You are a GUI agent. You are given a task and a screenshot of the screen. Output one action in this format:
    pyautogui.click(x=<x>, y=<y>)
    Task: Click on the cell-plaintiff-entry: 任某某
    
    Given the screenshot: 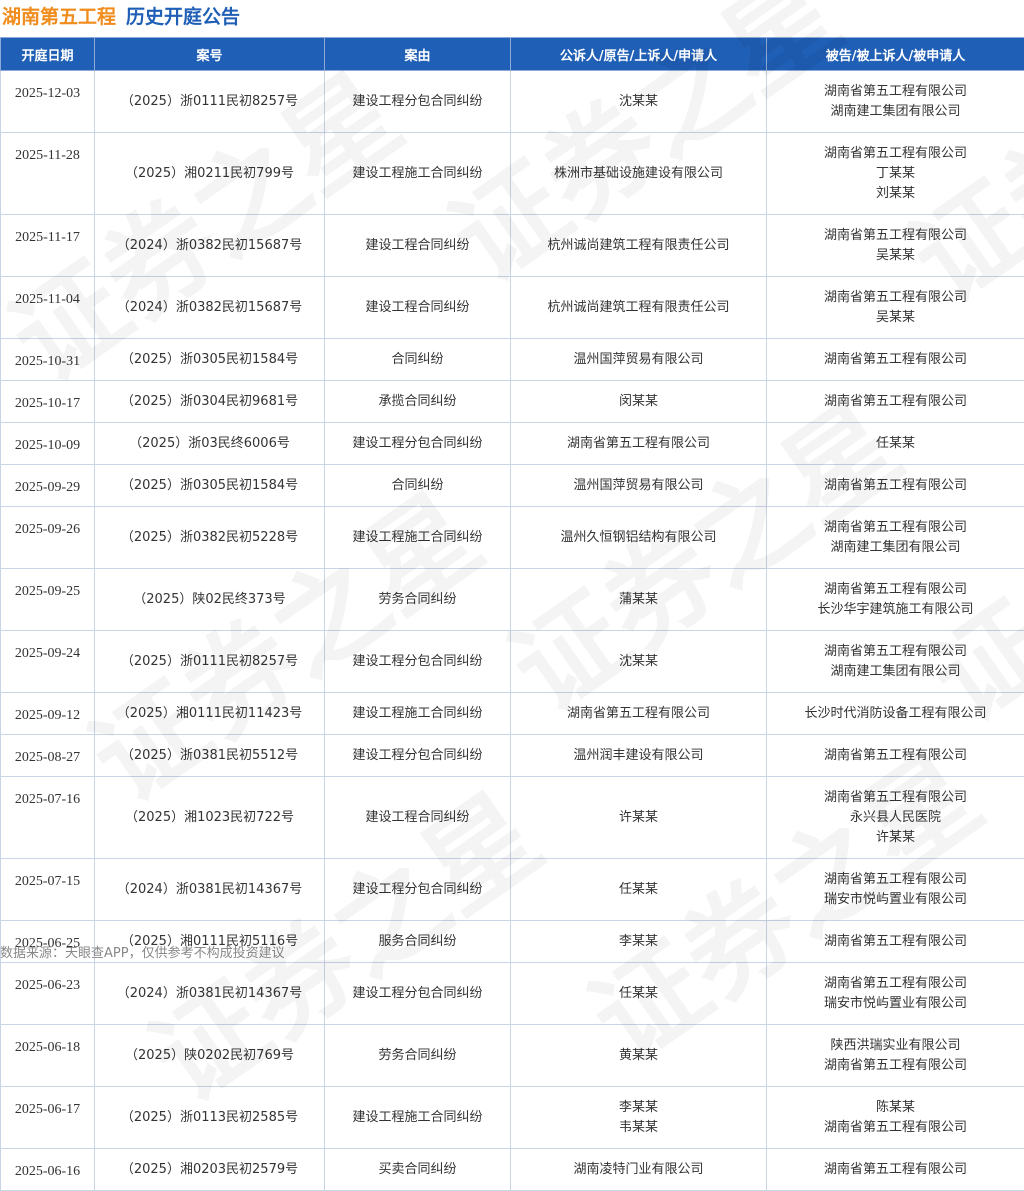 What is the action you would take?
    pyautogui.click(x=638, y=994)
    